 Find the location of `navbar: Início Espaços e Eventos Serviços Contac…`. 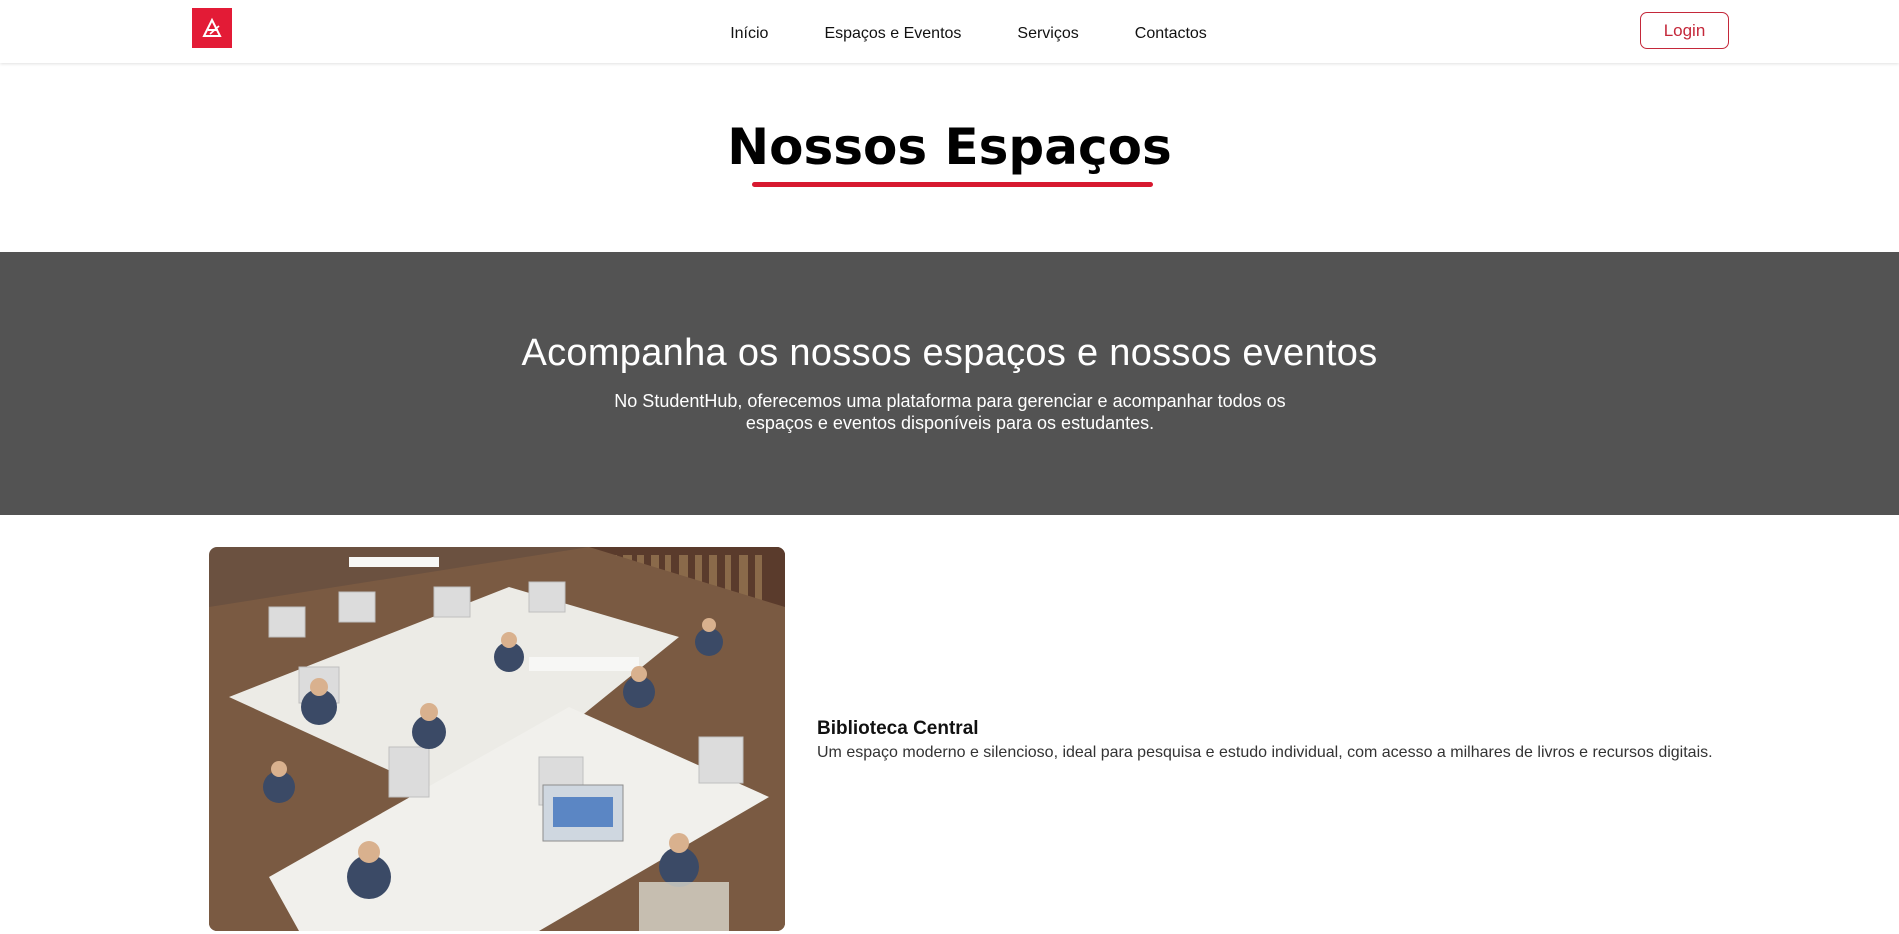

navbar: Início Espaços e Eventos Serviços Contac… is located at coordinates (949, 31).